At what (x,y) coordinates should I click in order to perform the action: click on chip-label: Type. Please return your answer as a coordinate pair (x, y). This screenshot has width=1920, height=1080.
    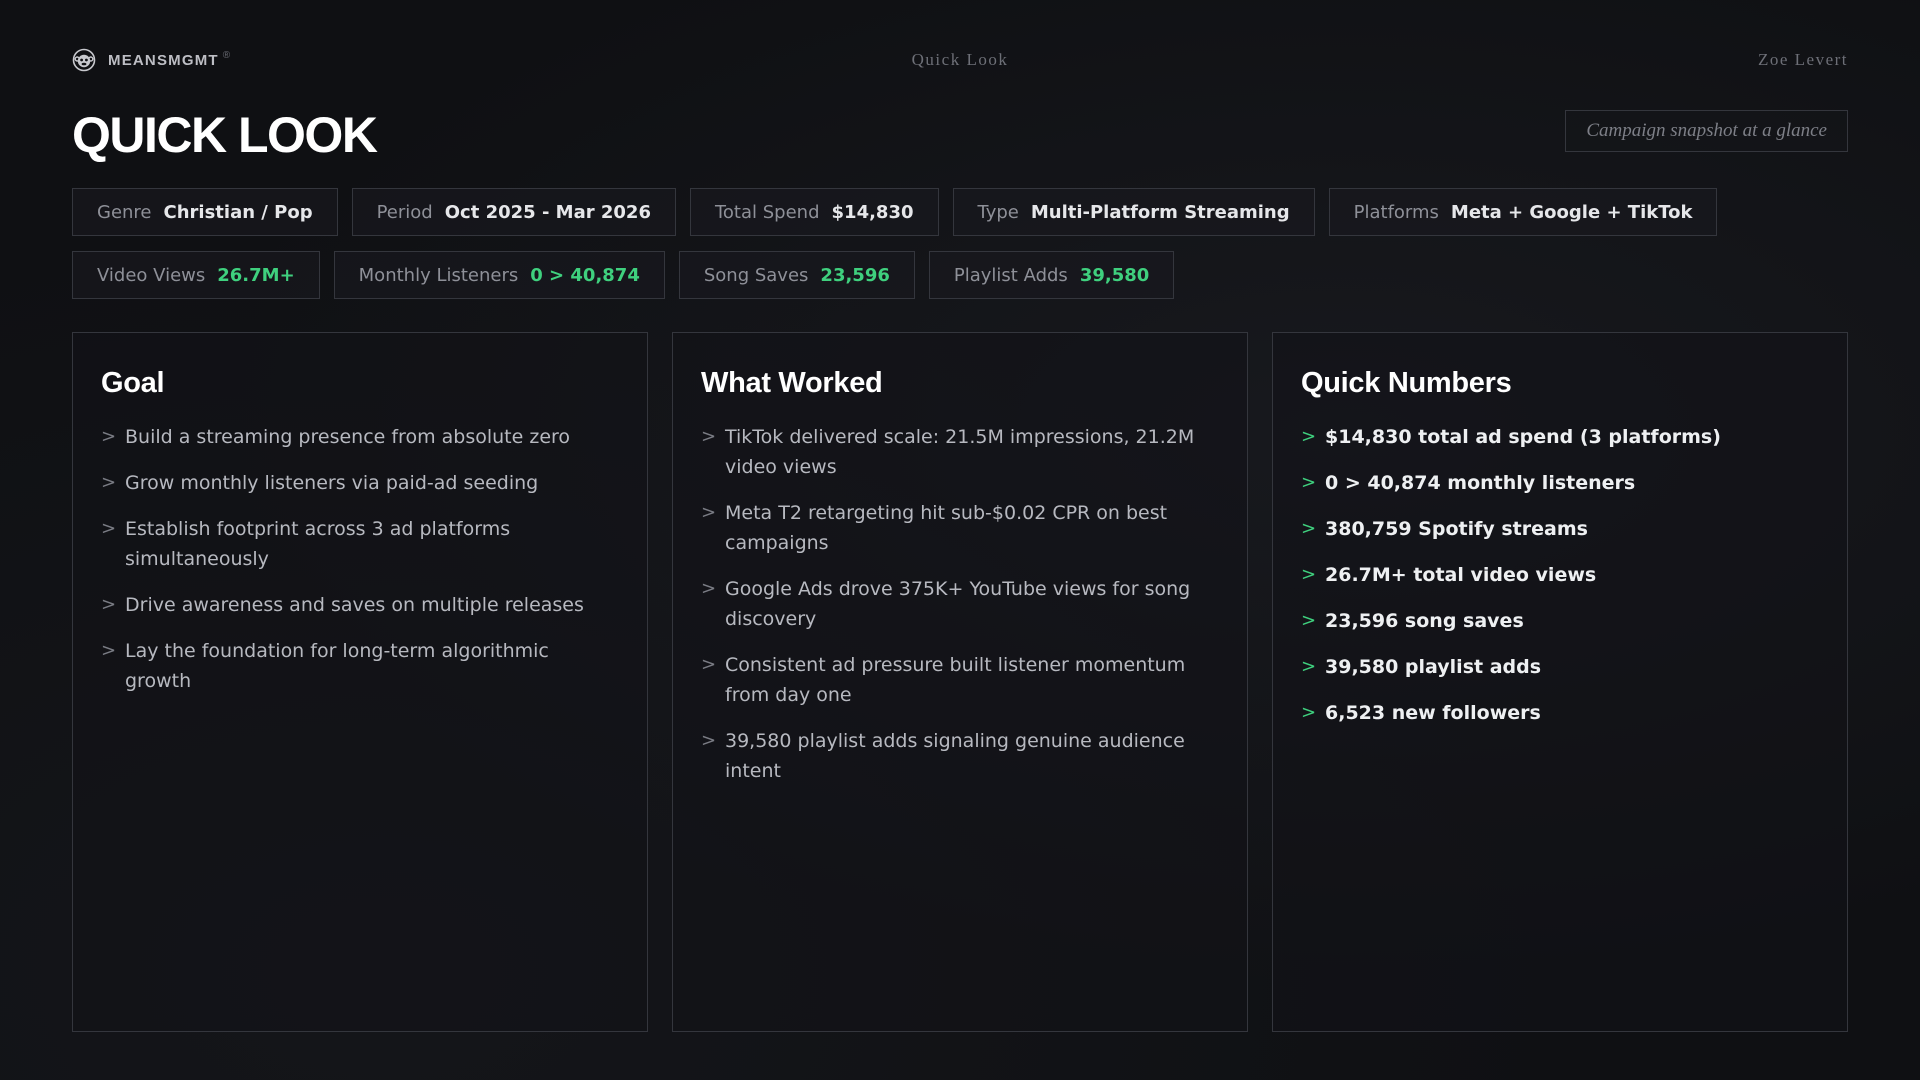
    Looking at the image, I should click on (998, 212).